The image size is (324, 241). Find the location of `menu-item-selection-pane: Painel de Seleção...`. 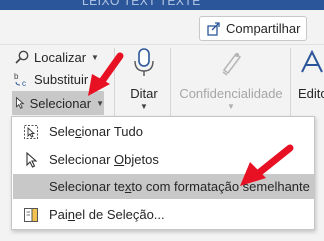

menu-item-selection-pane: Painel de Seleção... is located at coordinates (163, 214).